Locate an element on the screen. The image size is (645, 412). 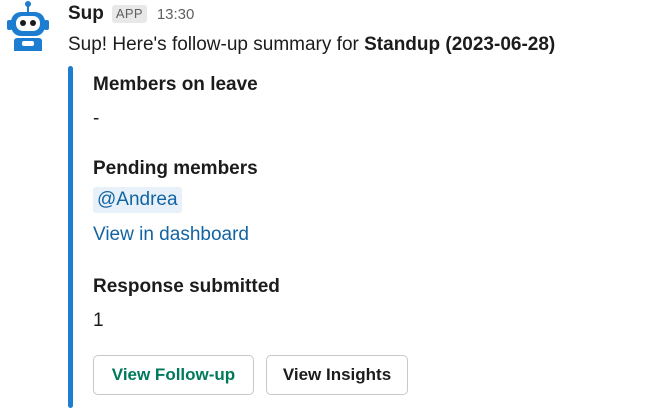
intro-standup-name: Standup (2023-06-28) is located at coordinates (460, 44).